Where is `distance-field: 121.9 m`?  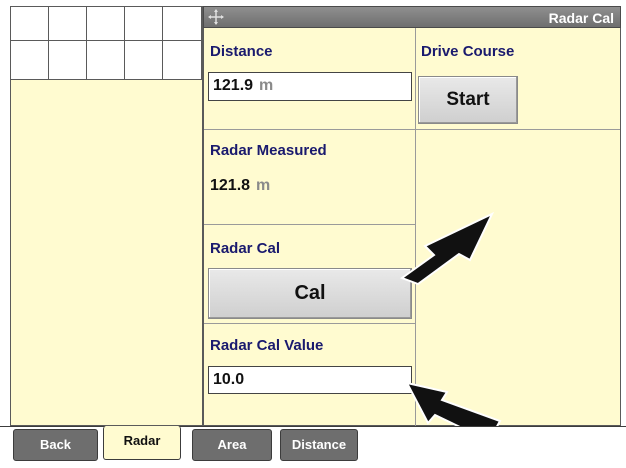 distance-field: 121.9 m is located at coordinates (310, 86).